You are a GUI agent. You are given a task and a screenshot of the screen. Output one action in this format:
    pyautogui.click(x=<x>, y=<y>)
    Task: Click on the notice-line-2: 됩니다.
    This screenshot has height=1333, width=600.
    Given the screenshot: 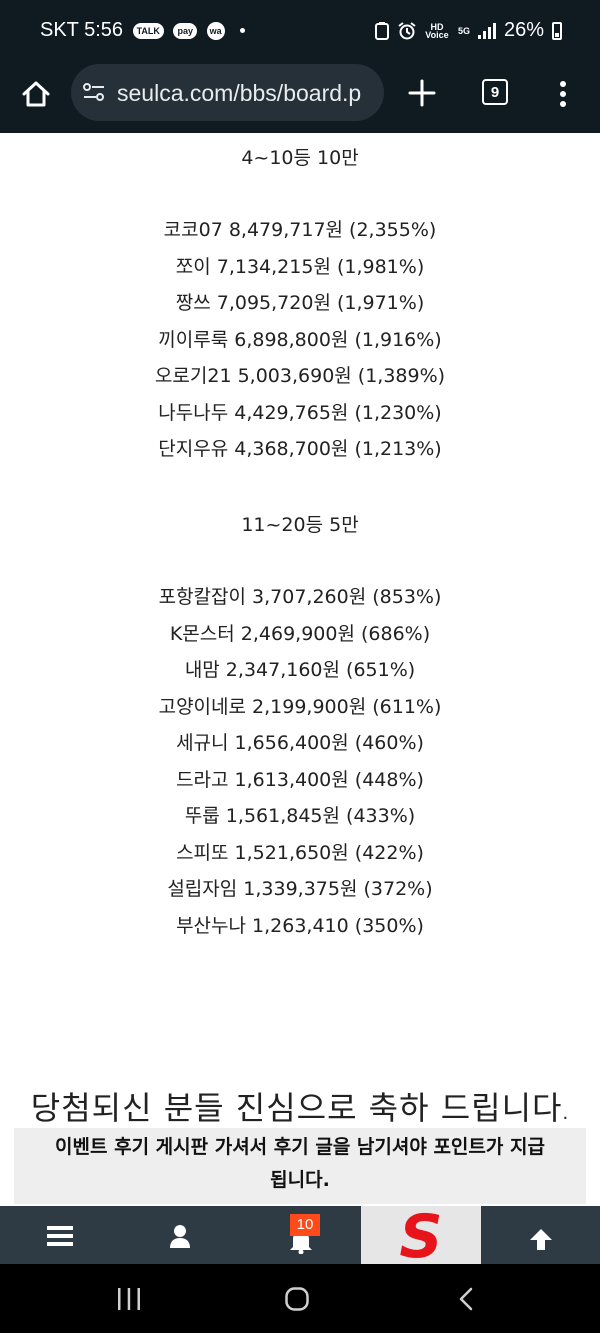 What is the action you would take?
    pyautogui.click(x=300, y=1180)
    